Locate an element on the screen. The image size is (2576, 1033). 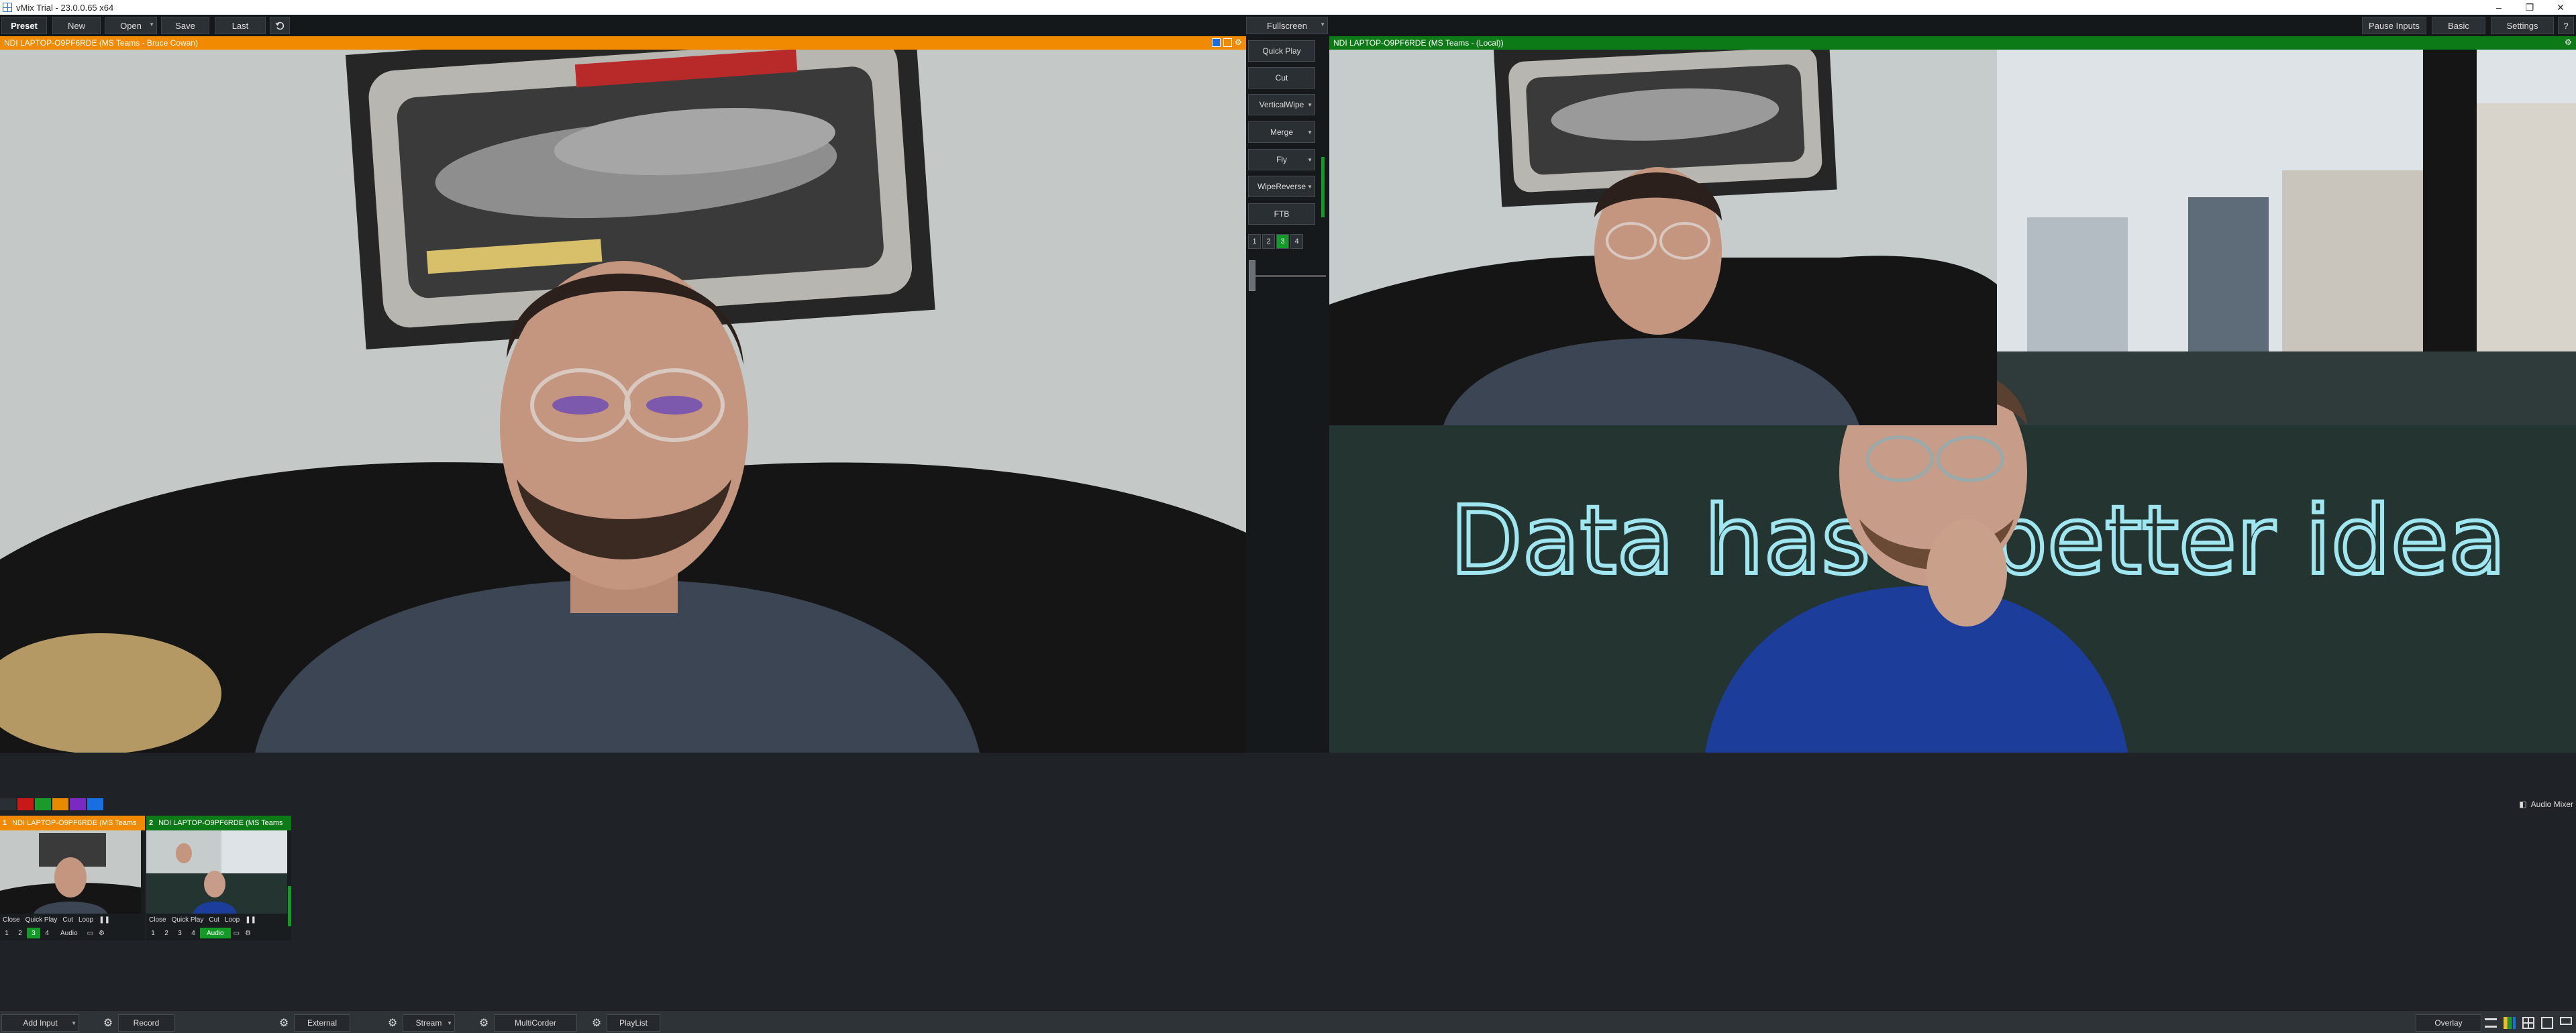
multicorder-settings-gear-icon: ⚙ is located at coordinates (484, 1023).